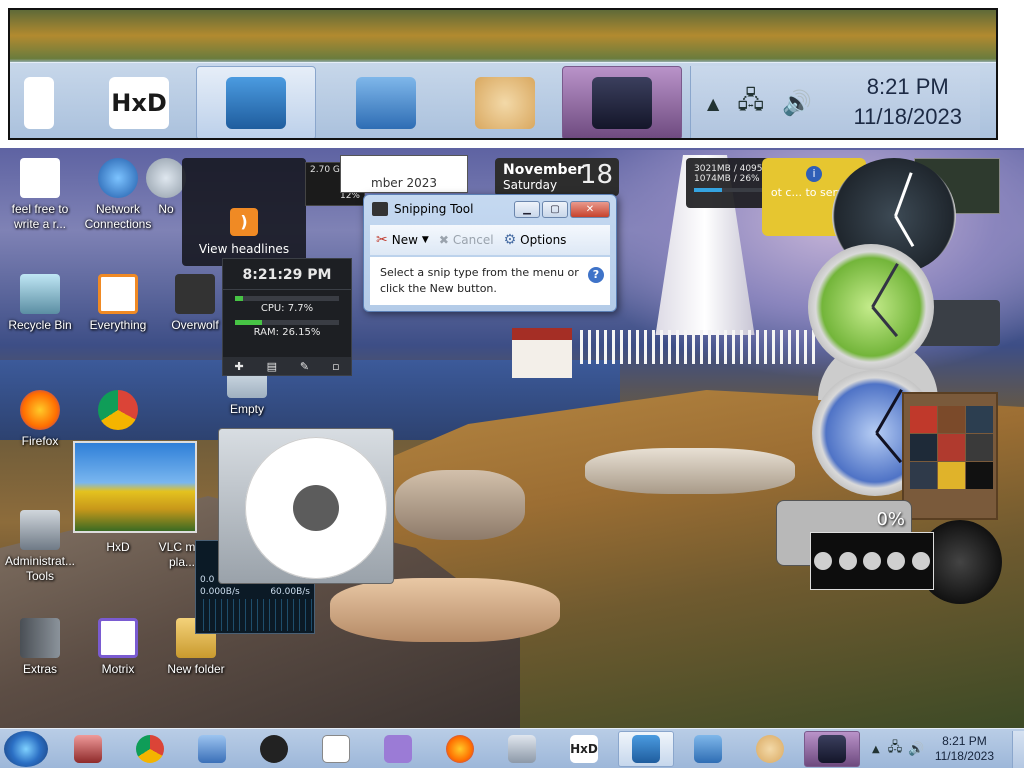 The height and width of the screenshot is (768, 1024). Describe the element at coordinates (238, 366) in the screenshot. I see `plus-icon: ✚` at that location.